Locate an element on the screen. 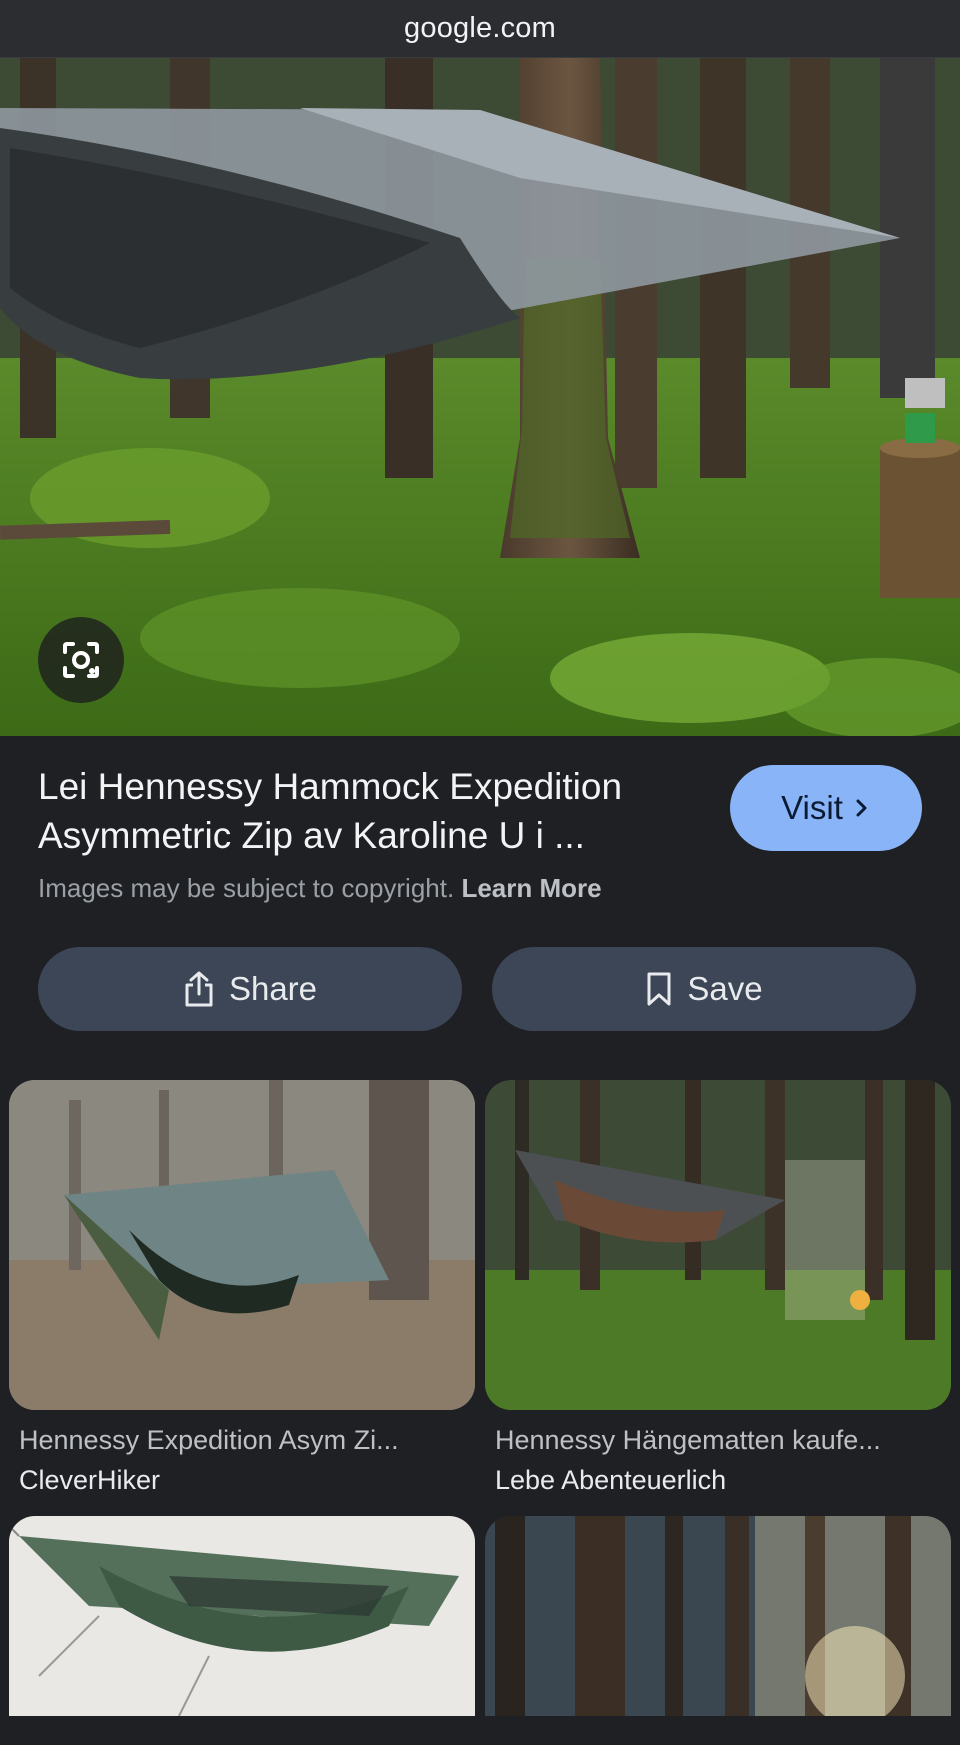  google-lens-button is located at coordinates (81, 660).